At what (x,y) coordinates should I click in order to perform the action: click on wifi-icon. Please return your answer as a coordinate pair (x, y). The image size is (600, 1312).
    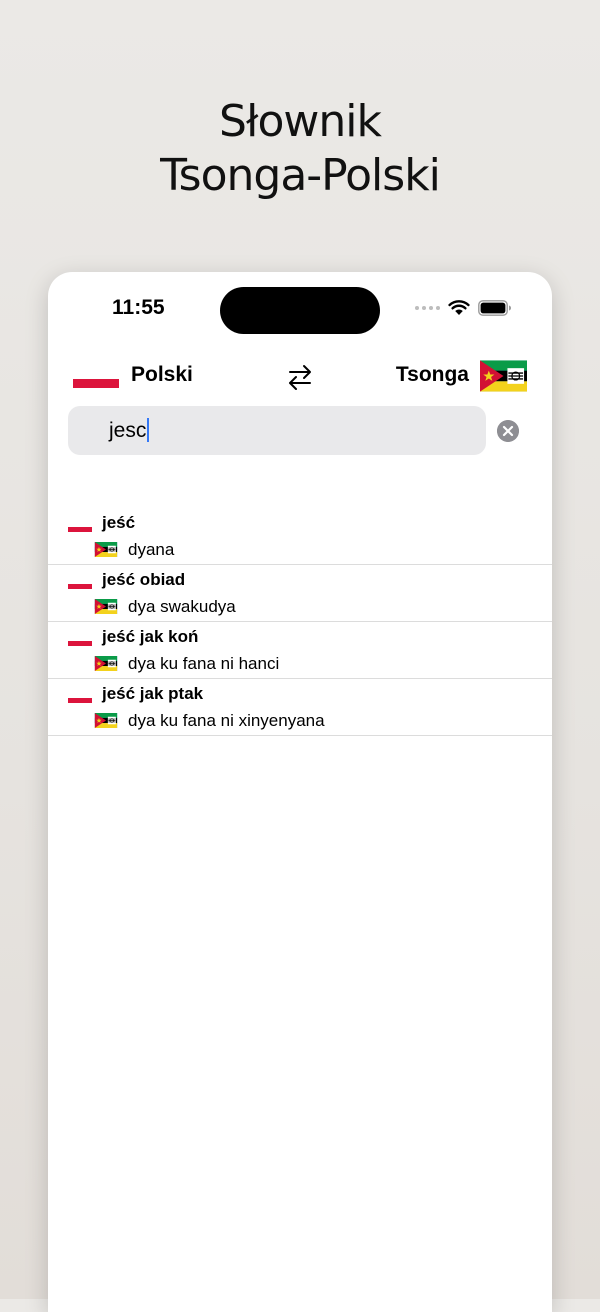
    Looking at the image, I should click on (459, 307).